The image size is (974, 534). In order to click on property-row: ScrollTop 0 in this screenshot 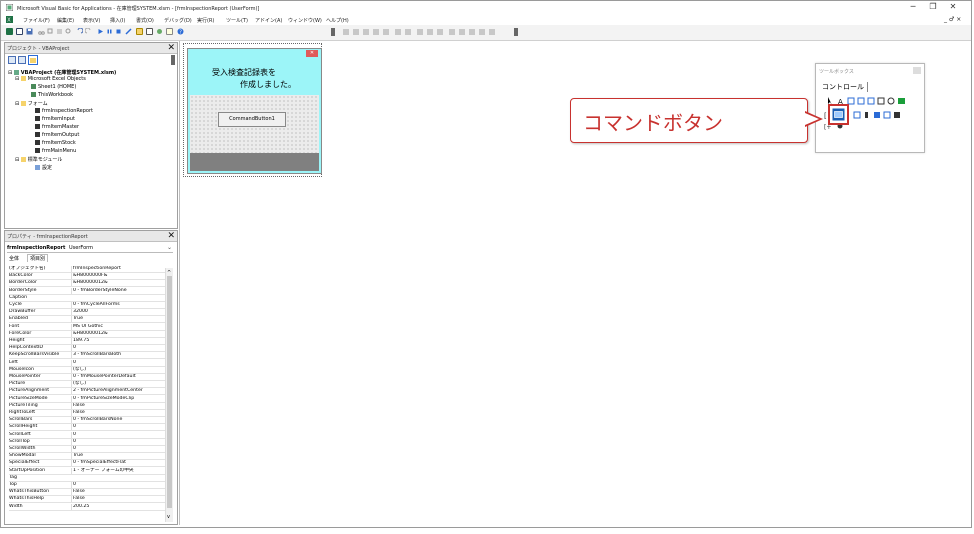, I will do `click(89, 442)`.